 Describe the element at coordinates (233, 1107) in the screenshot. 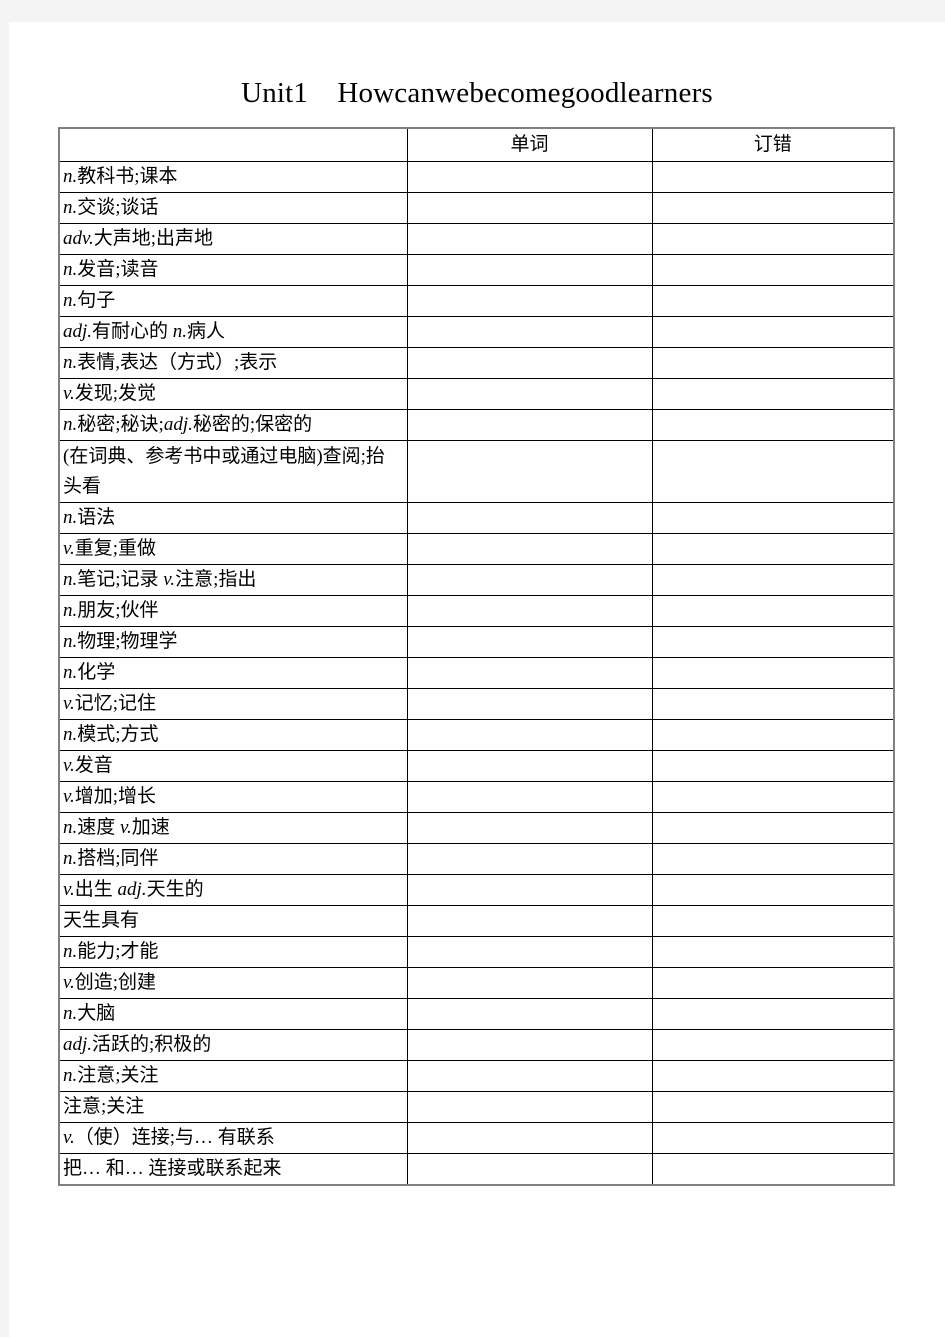

I see `cell-meaning: 注意;关注` at that location.